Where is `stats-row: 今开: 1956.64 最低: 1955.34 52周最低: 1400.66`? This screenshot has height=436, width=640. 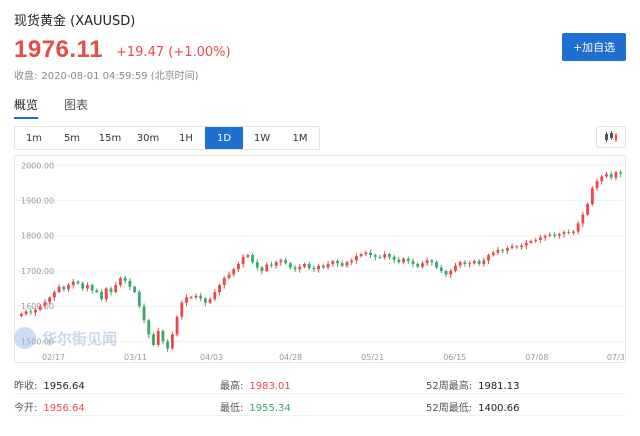 stats-row: 今开: 1956.64 最低: 1955.34 52周最低: 1400.66 is located at coordinates (320, 406).